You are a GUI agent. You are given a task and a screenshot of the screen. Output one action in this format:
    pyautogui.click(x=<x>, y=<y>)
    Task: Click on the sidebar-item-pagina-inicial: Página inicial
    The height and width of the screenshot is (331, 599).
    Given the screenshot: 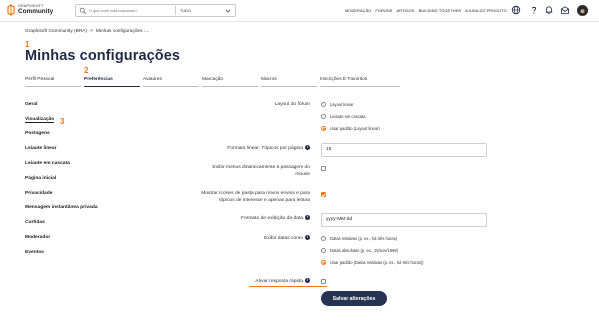 What is the action you would take?
    pyautogui.click(x=40, y=178)
    